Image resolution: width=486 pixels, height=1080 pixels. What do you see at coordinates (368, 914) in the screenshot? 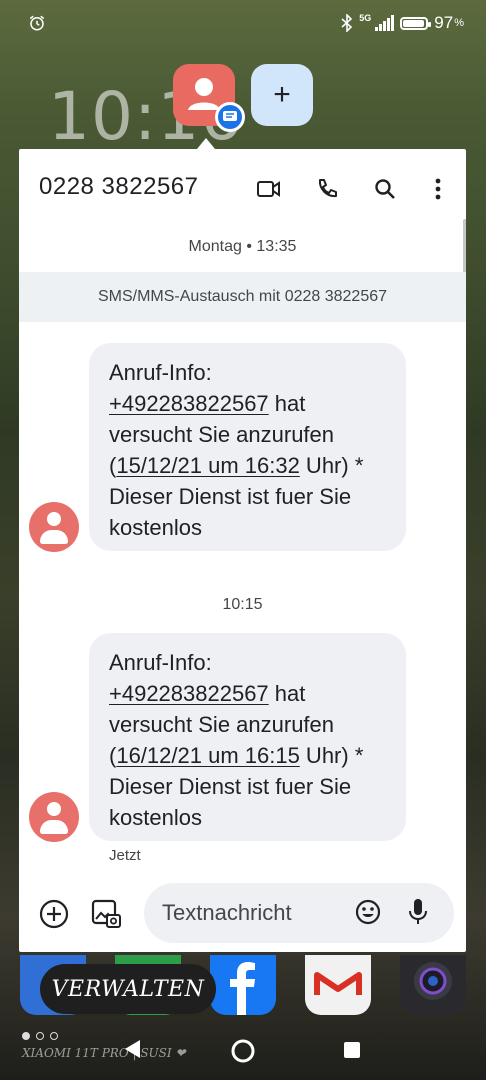
I see `emoji-icon` at bounding box center [368, 914].